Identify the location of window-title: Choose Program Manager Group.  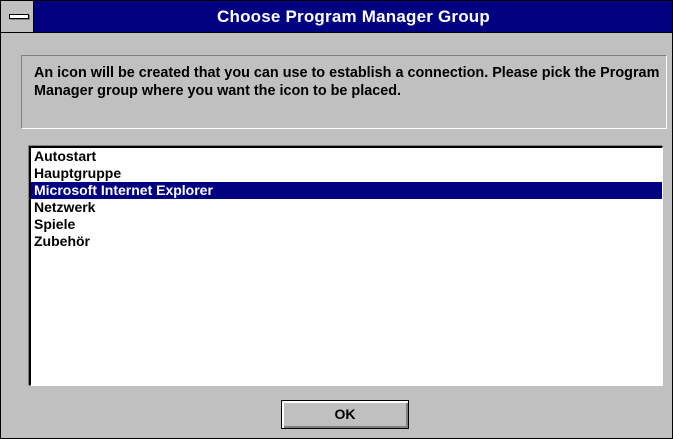
(353, 16).